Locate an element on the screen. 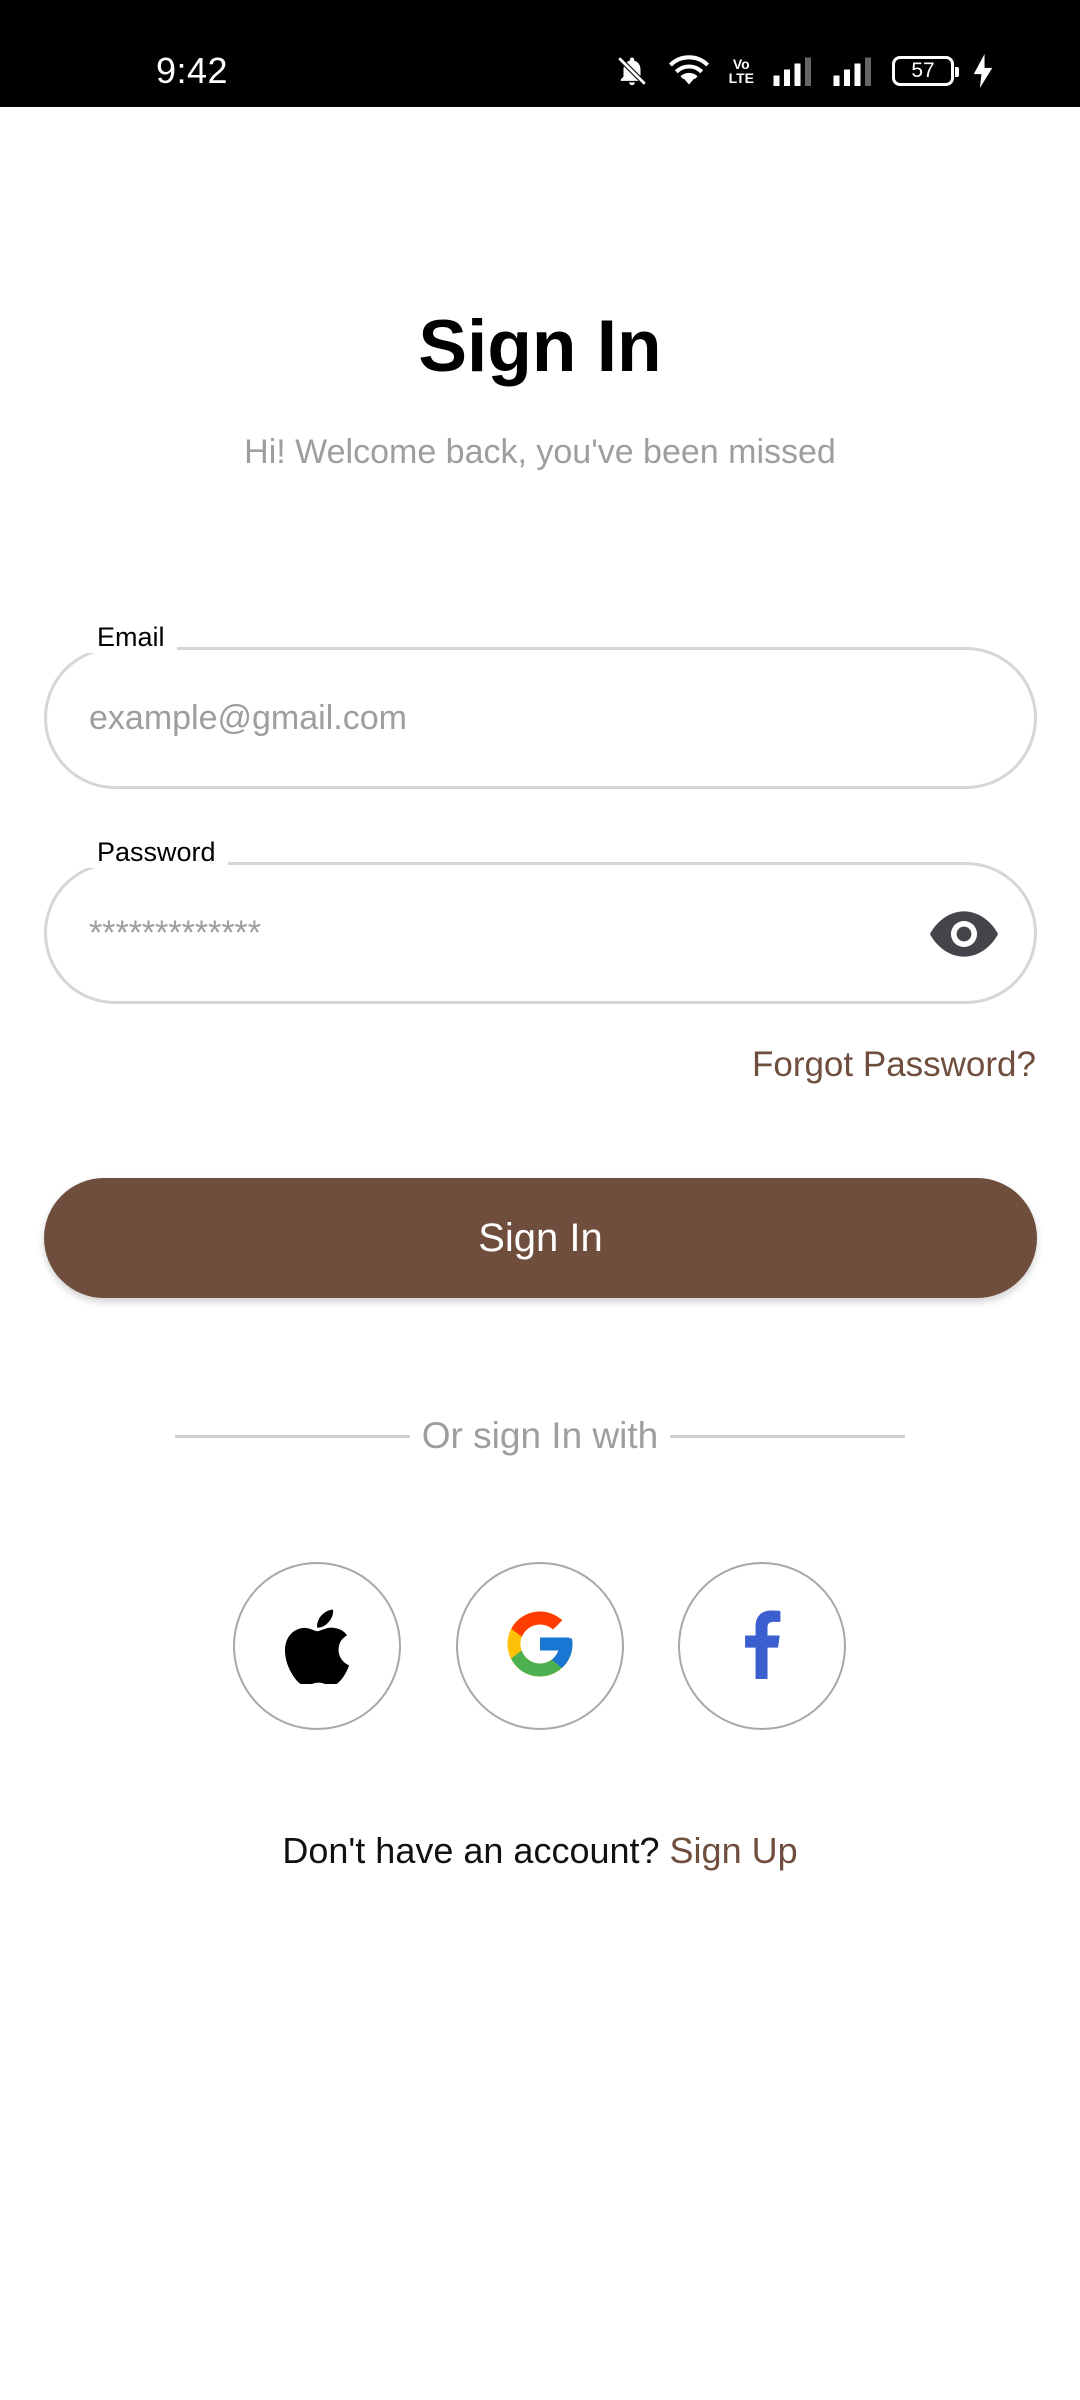 The image size is (1080, 2400). eye-icon is located at coordinates (964, 934).